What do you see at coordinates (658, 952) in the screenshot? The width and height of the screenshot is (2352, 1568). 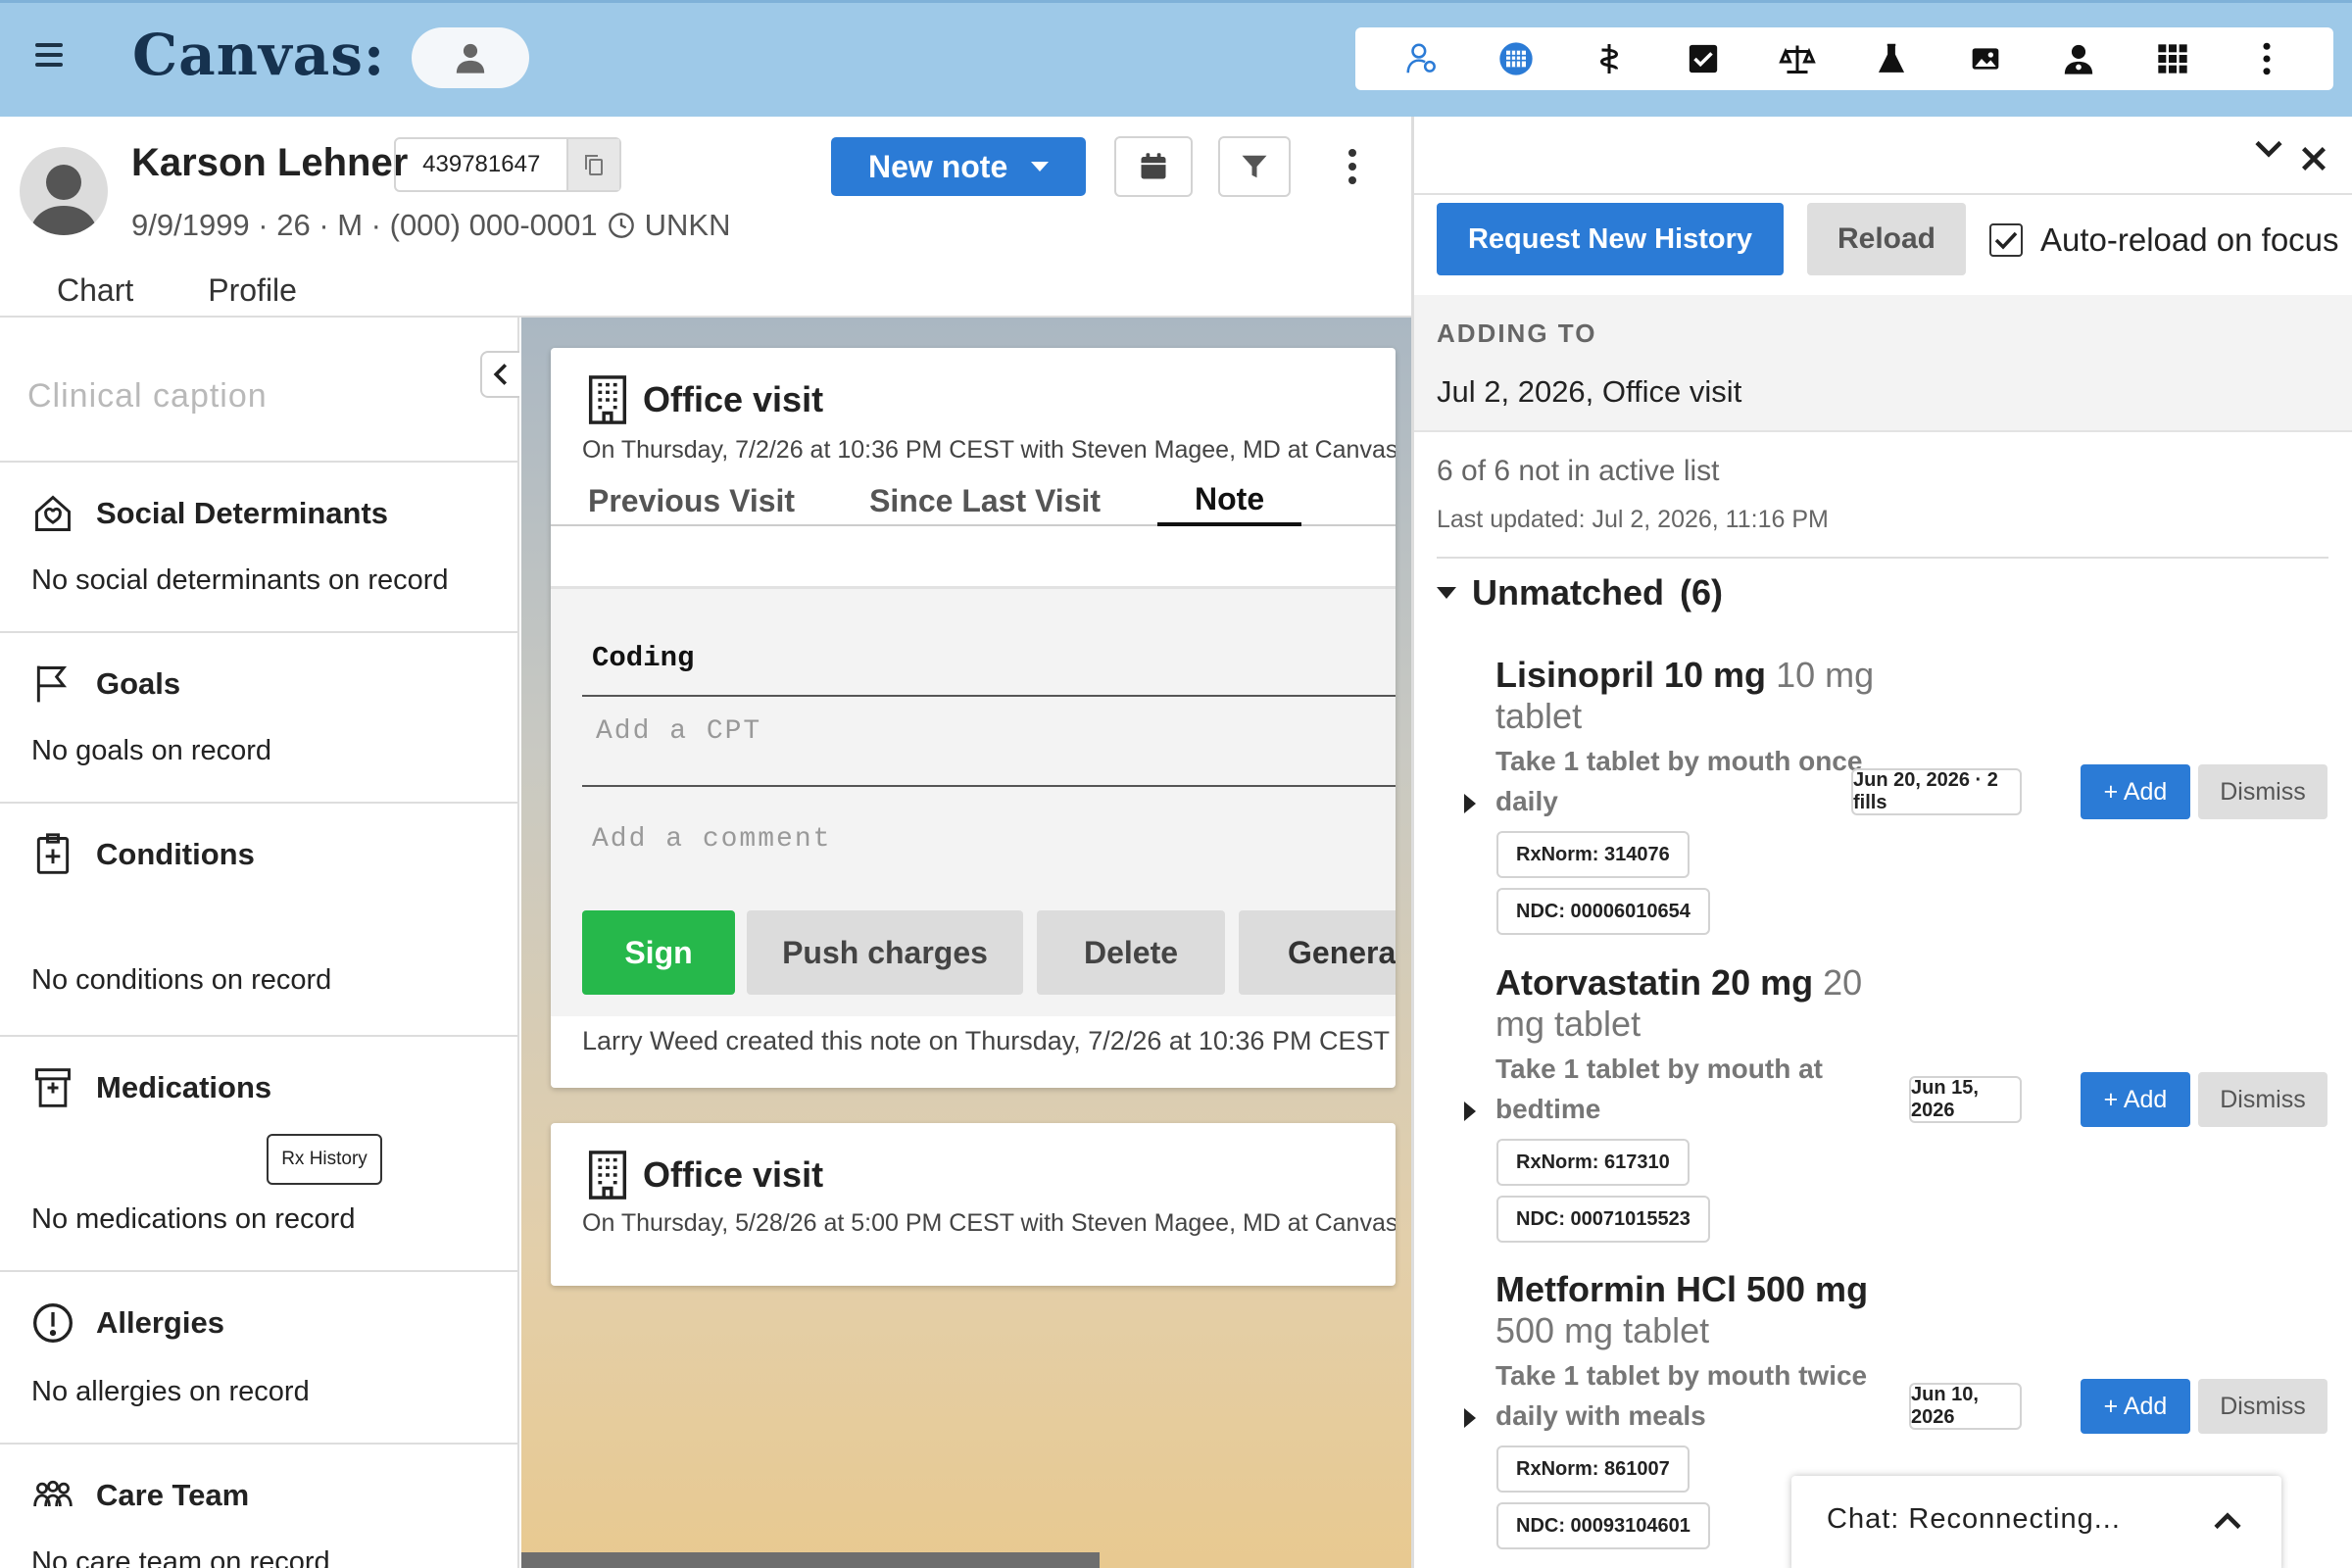 I see `sign-button: Sign` at bounding box center [658, 952].